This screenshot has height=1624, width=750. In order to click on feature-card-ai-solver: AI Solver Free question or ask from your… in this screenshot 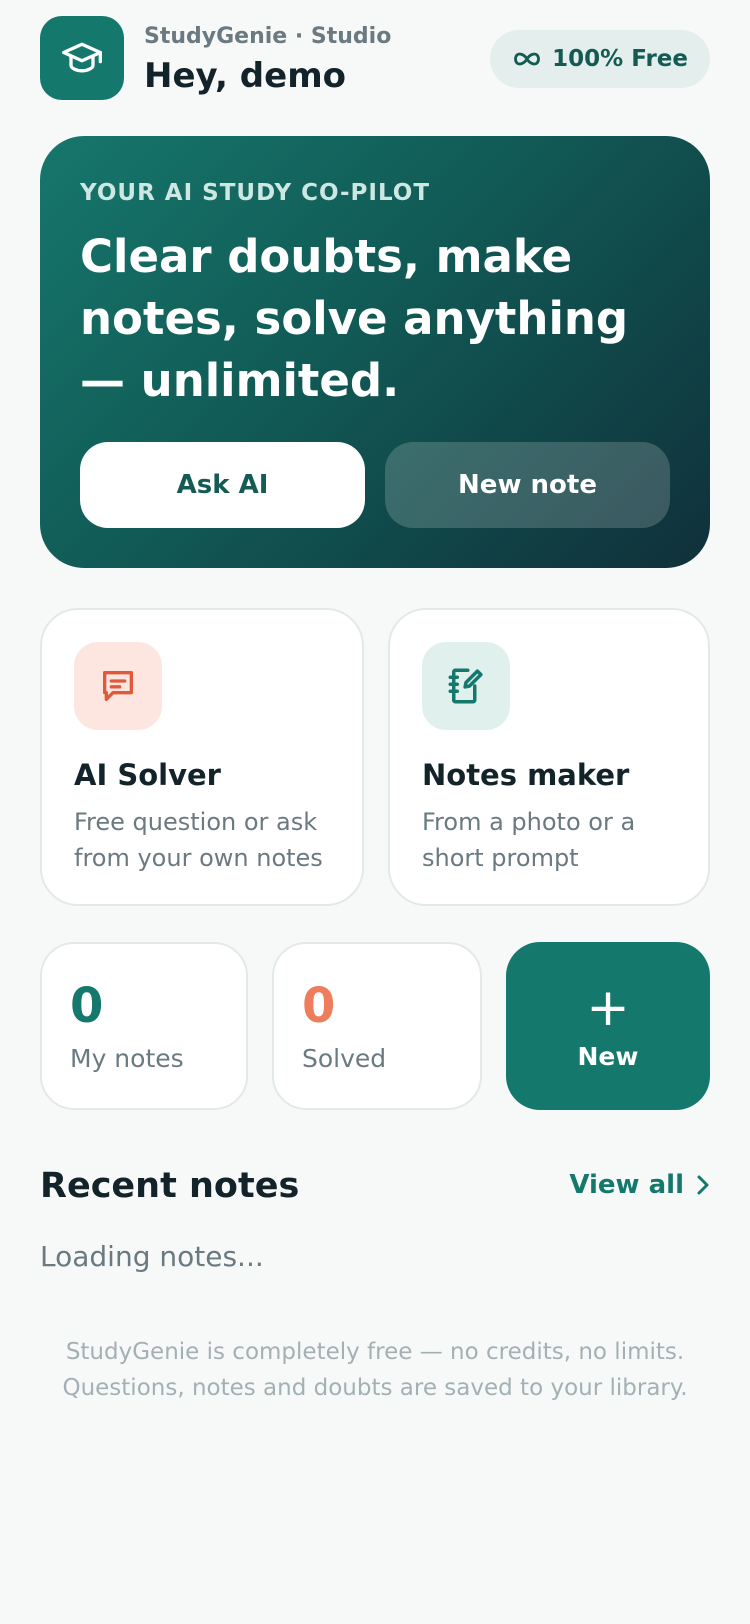, I will do `click(202, 757)`.